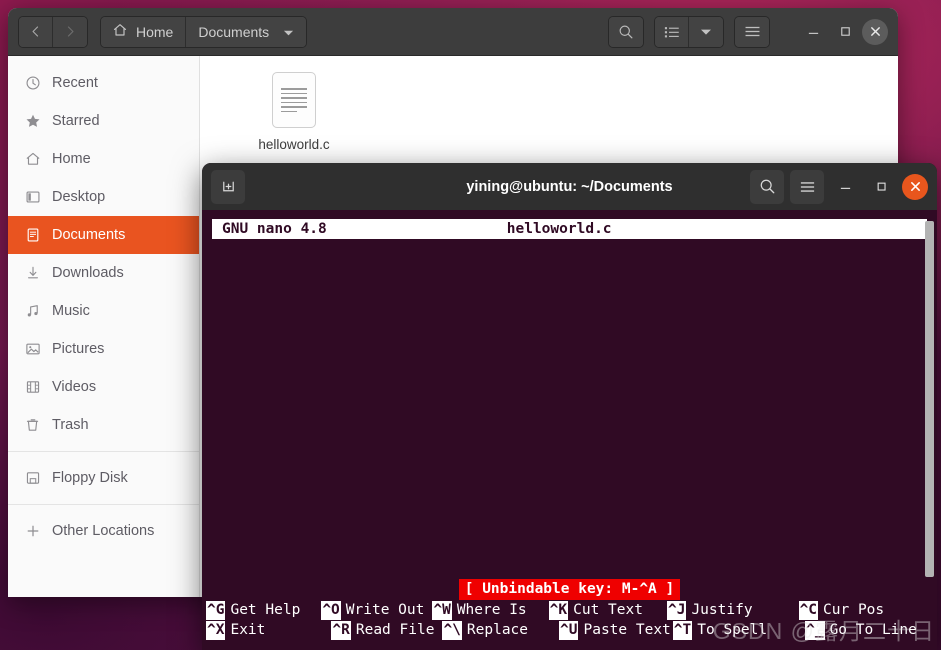 The height and width of the screenshot is (650, 941). What do you see at coordinates (861, 630) in the screenshot?
I see `nano-shortcut-go-to-line: ^_ Go To Line` at bounding box center [861, 630].